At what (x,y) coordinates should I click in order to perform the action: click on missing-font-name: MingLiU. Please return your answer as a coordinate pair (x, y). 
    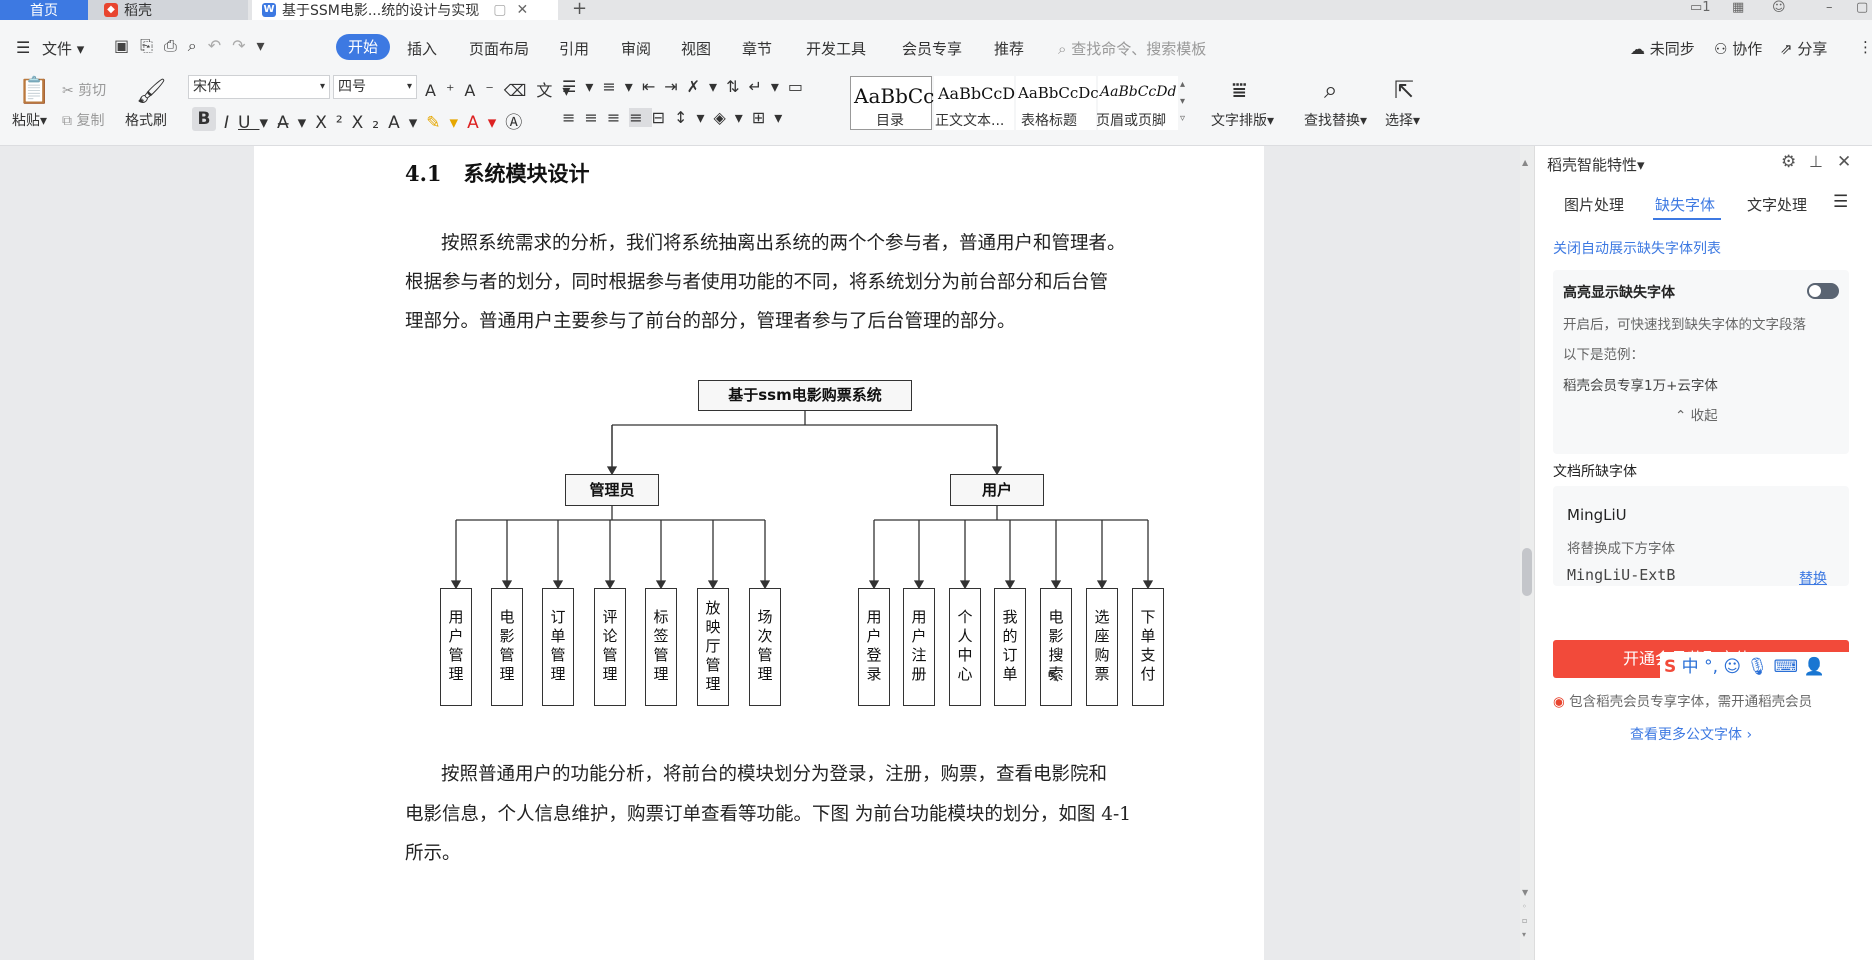
    Looking at the image, I should click on (1597, 515).